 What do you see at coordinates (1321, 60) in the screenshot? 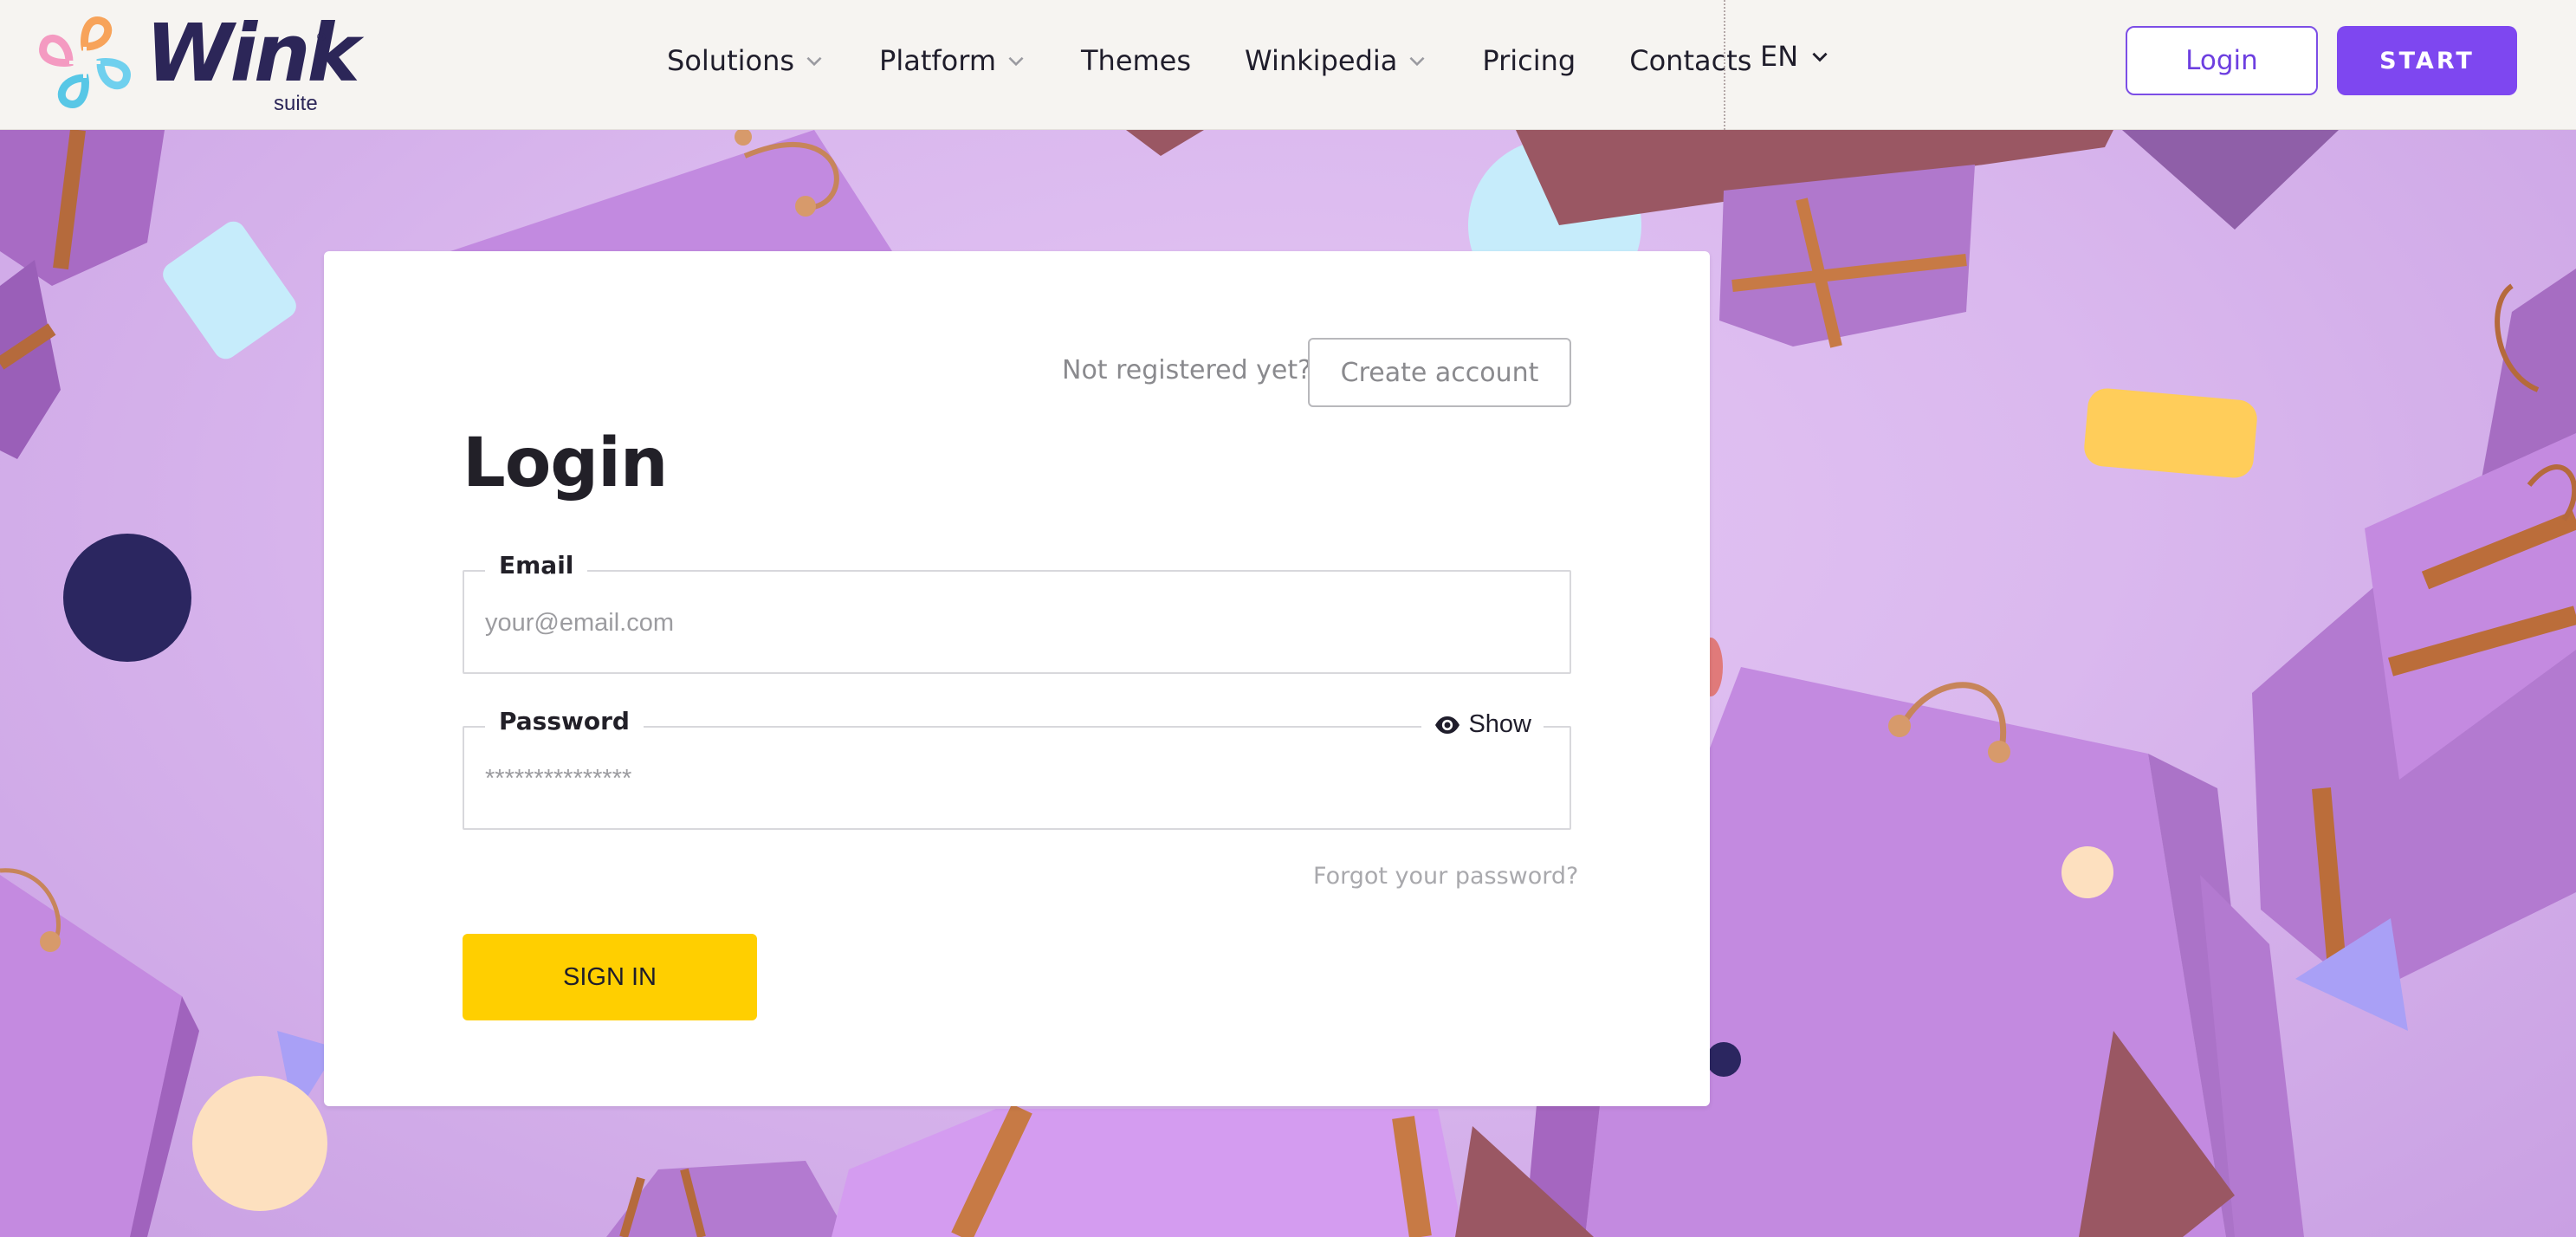
I see `nav-item-label: Winkipedia` at bounding box center [1321, 60].